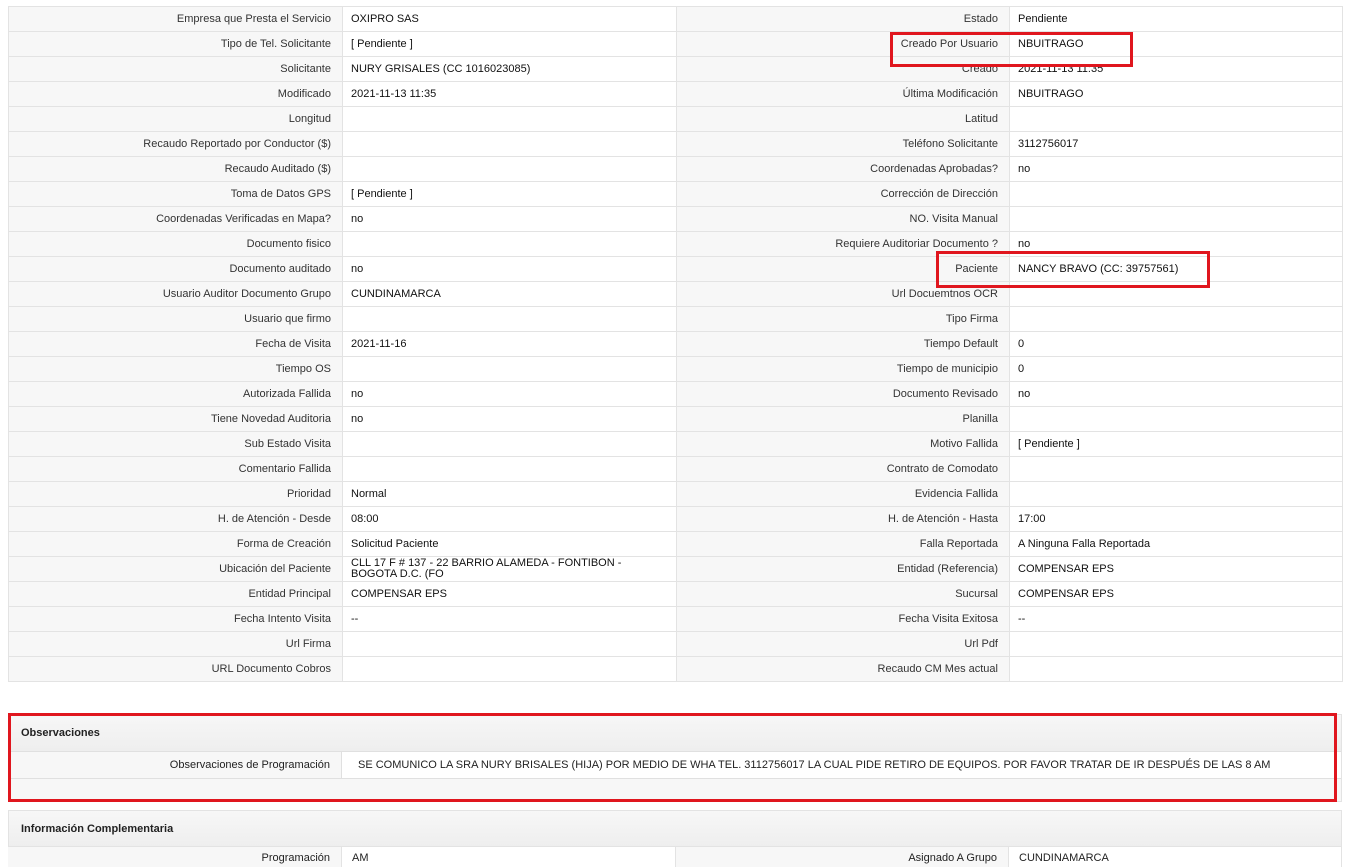  What do you see at coordinates (175, 294) in the screenshot?
I see `usuario-auditor-documento-grupo-label: Usuario Auditor Documento Grupo` at bounding box center [175, 294].